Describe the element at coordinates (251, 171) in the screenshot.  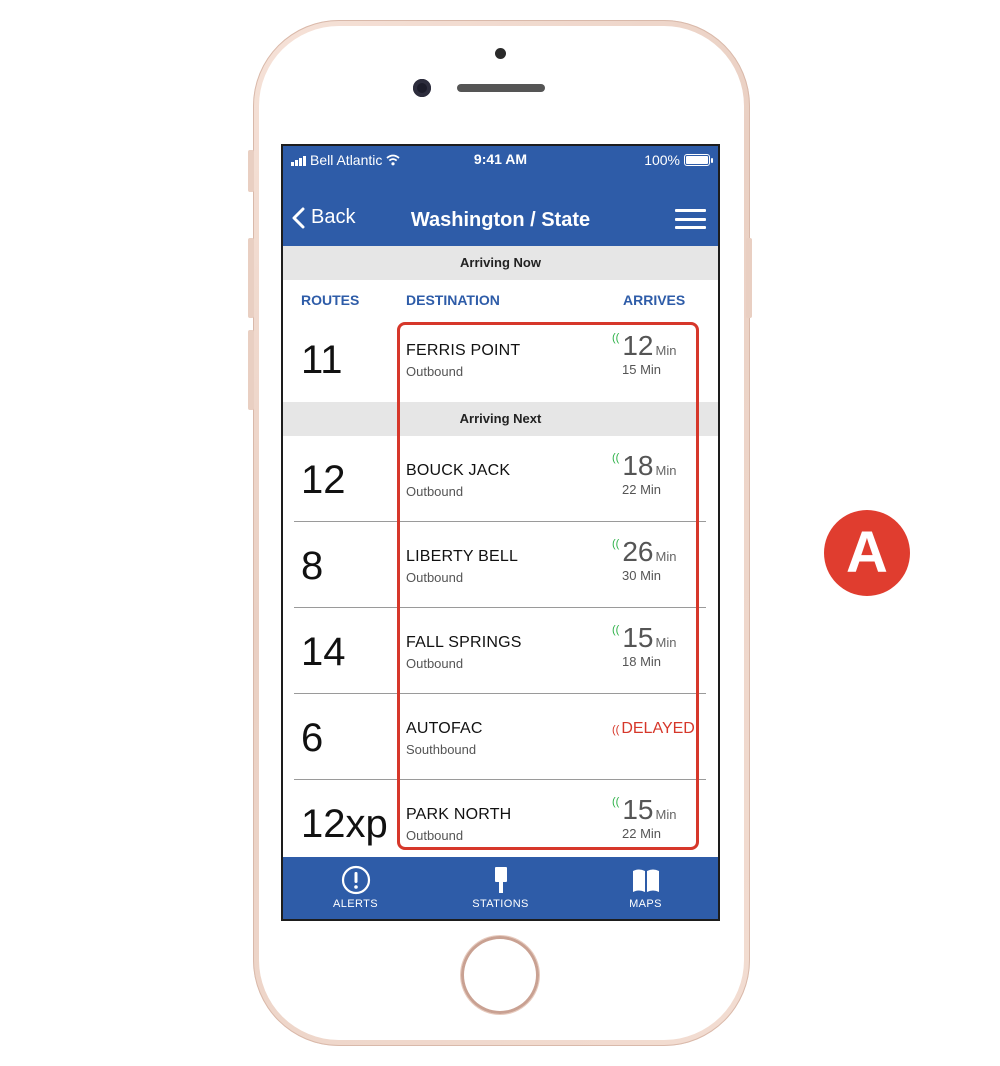
I see `mute-switch` at that location.